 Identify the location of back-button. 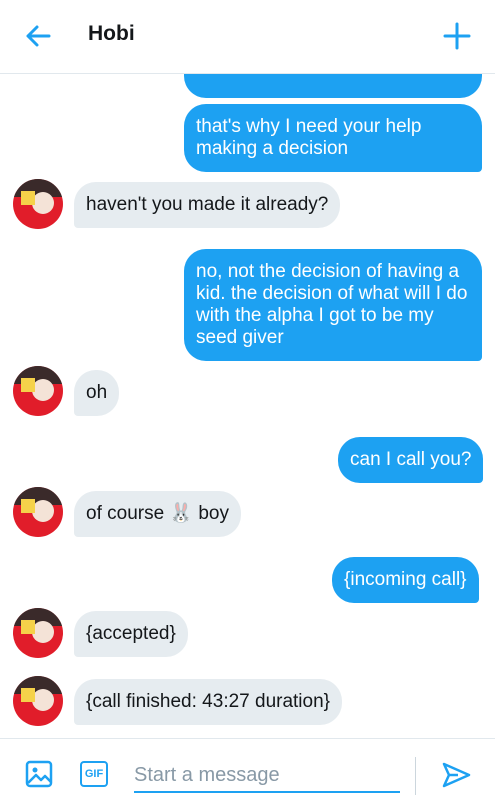
(38, 36).